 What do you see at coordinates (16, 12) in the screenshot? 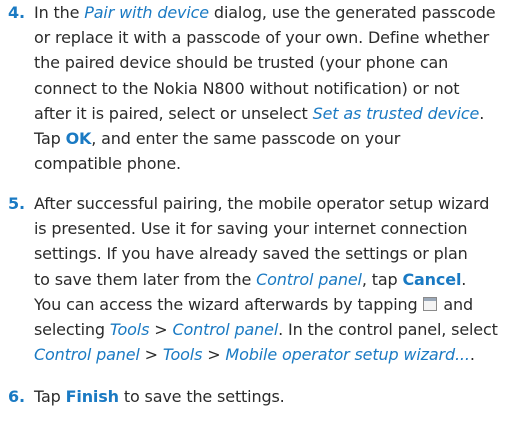
I see `step-number: 4.` at bounding box center [16, 12].